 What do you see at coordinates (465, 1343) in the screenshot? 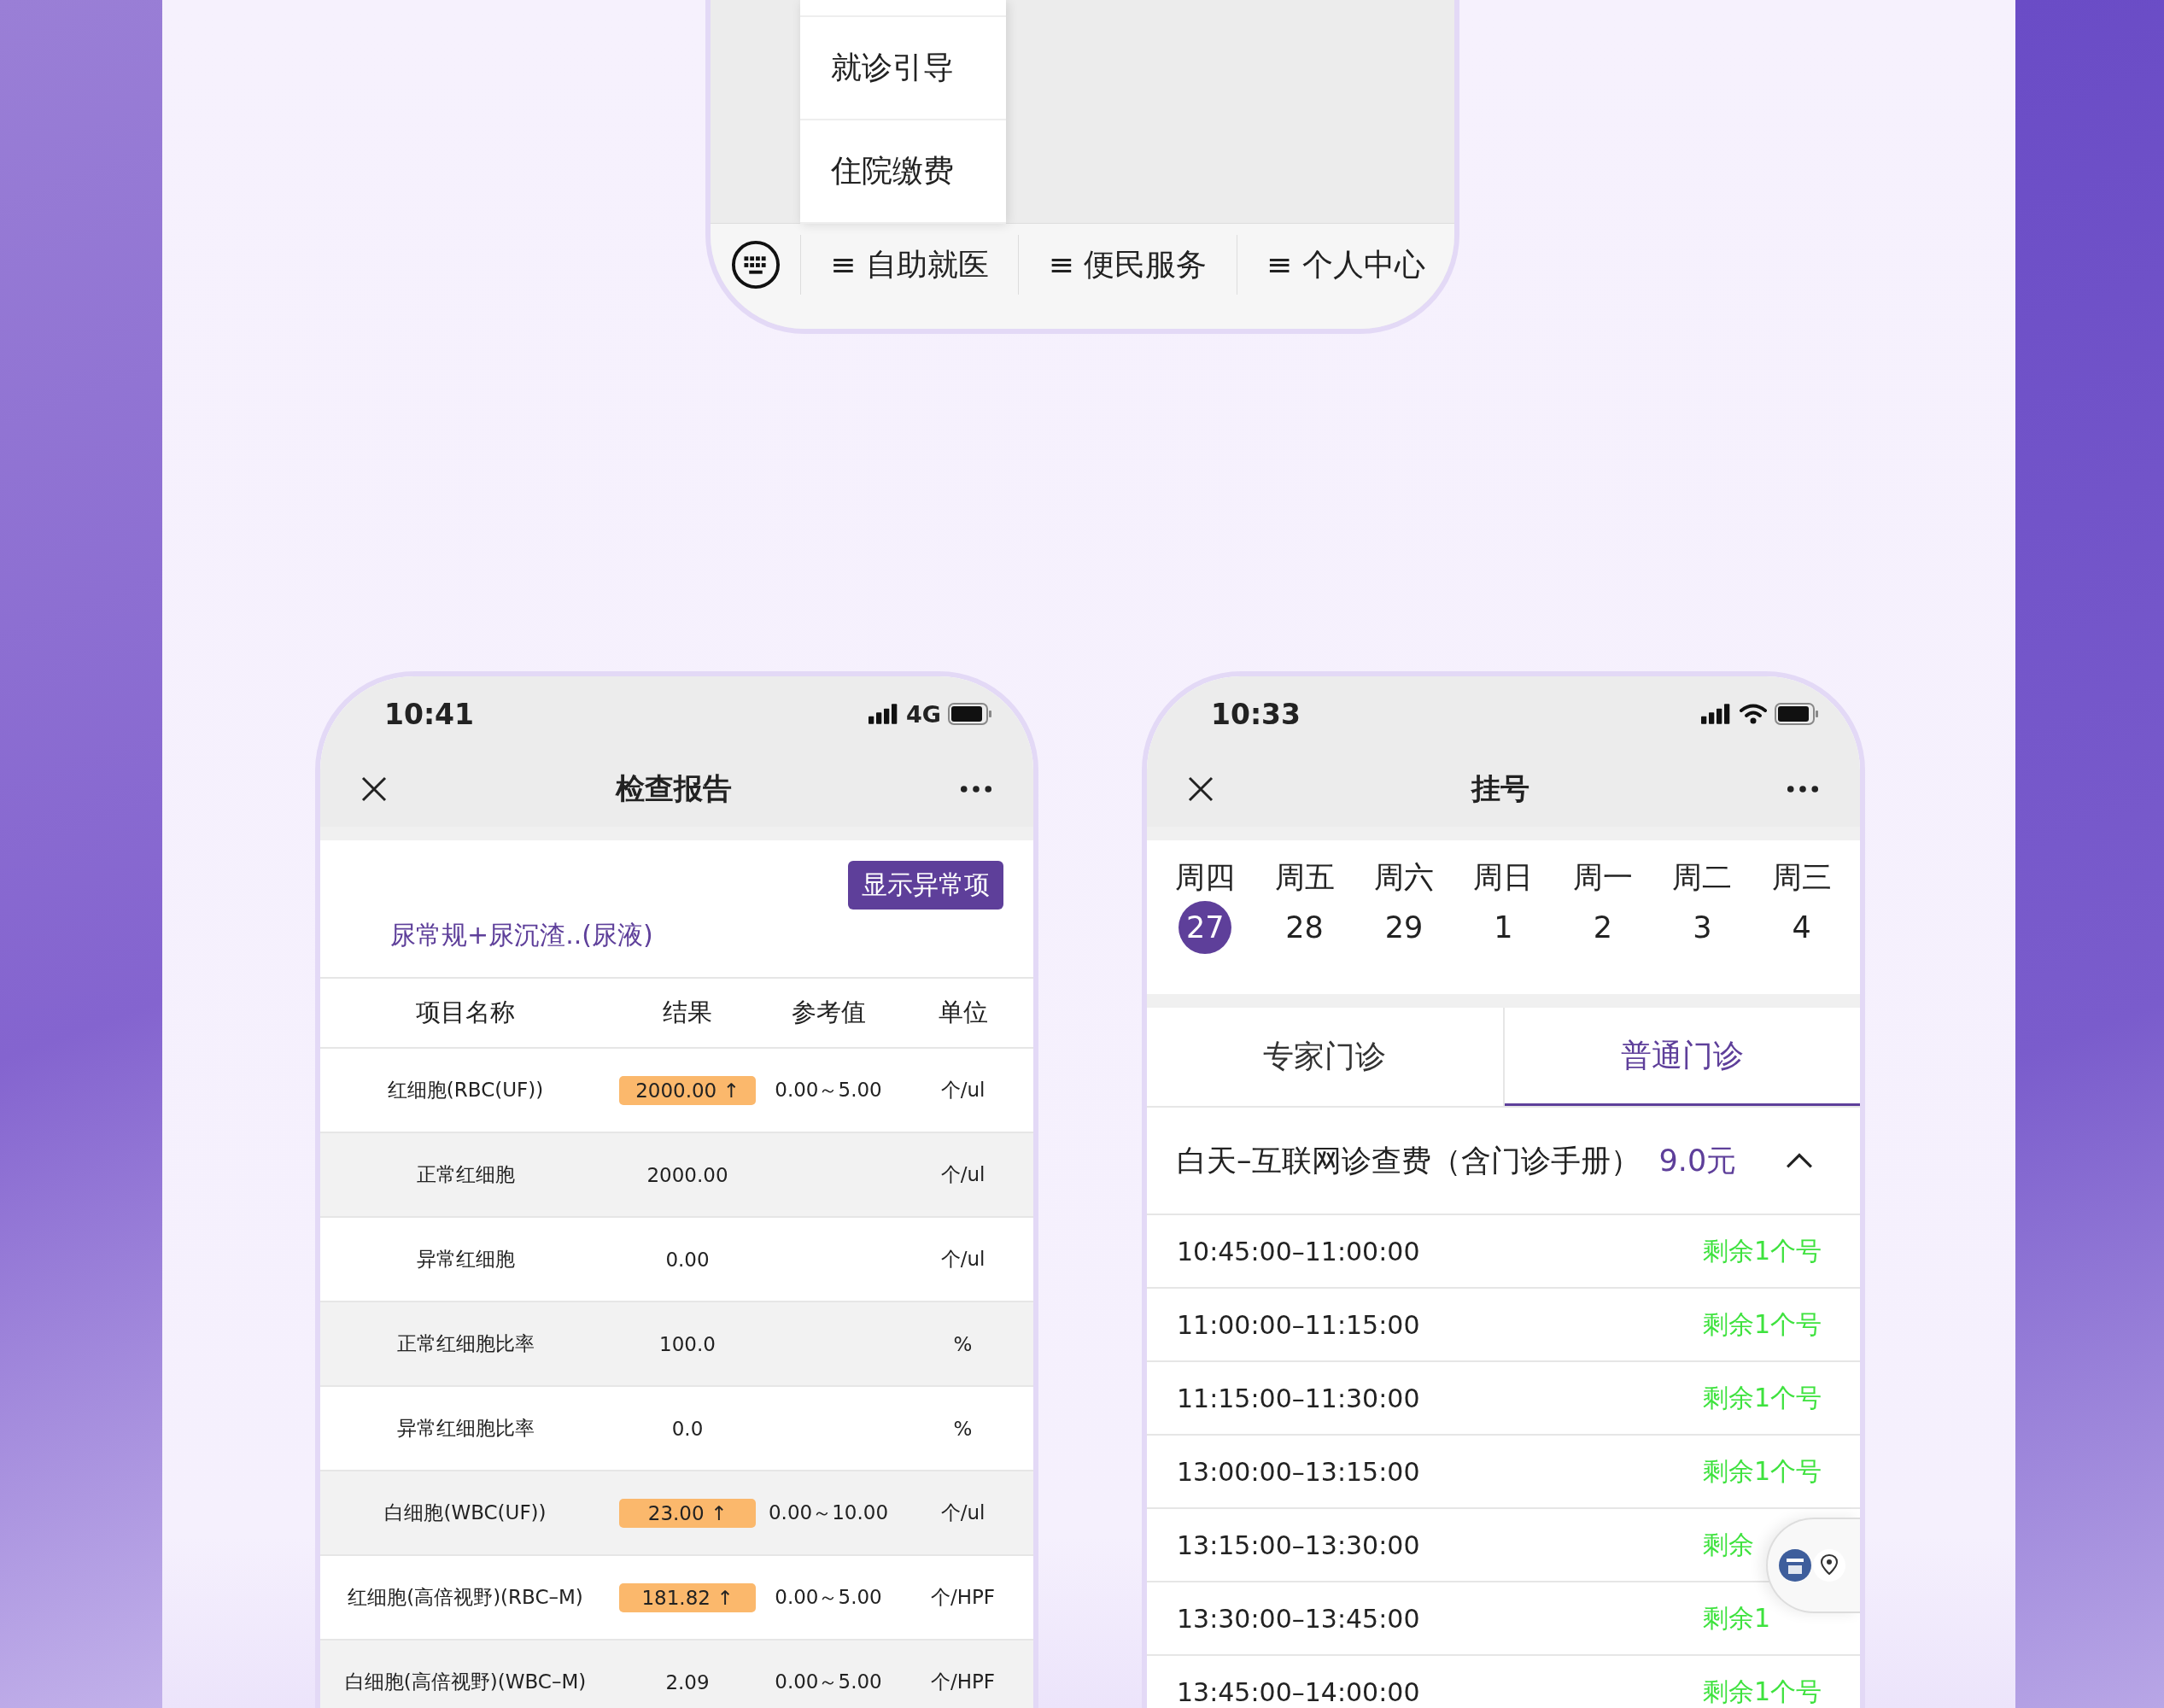
I see `table-cell-text: 正常红细胞比率` at bounding box center [465, 1343].